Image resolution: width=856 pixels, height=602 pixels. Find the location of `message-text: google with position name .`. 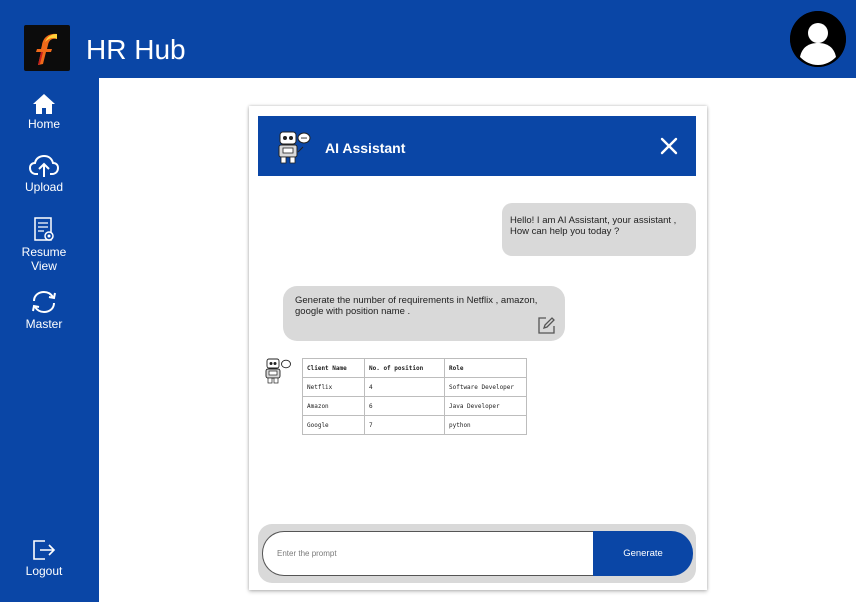

message-text: google with position name . is located at coordinates (353, 311).